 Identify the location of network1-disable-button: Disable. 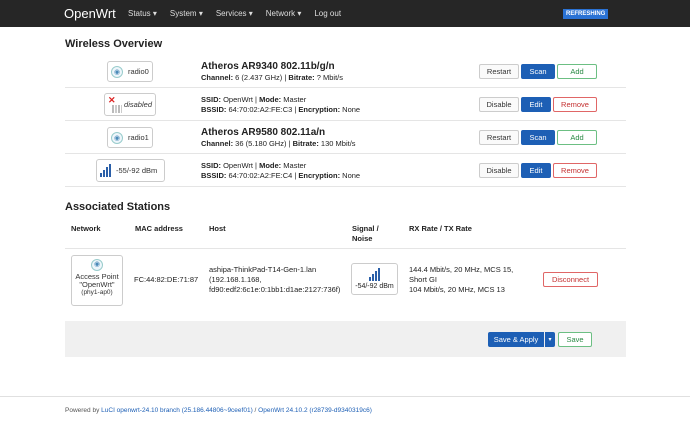
(499, 170).